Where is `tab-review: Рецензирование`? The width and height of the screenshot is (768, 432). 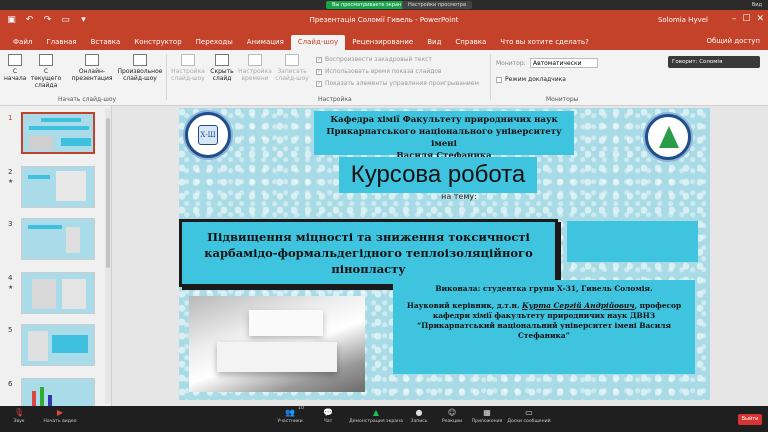
tab-review: Рецензирование is located at coordinates (382, 42).